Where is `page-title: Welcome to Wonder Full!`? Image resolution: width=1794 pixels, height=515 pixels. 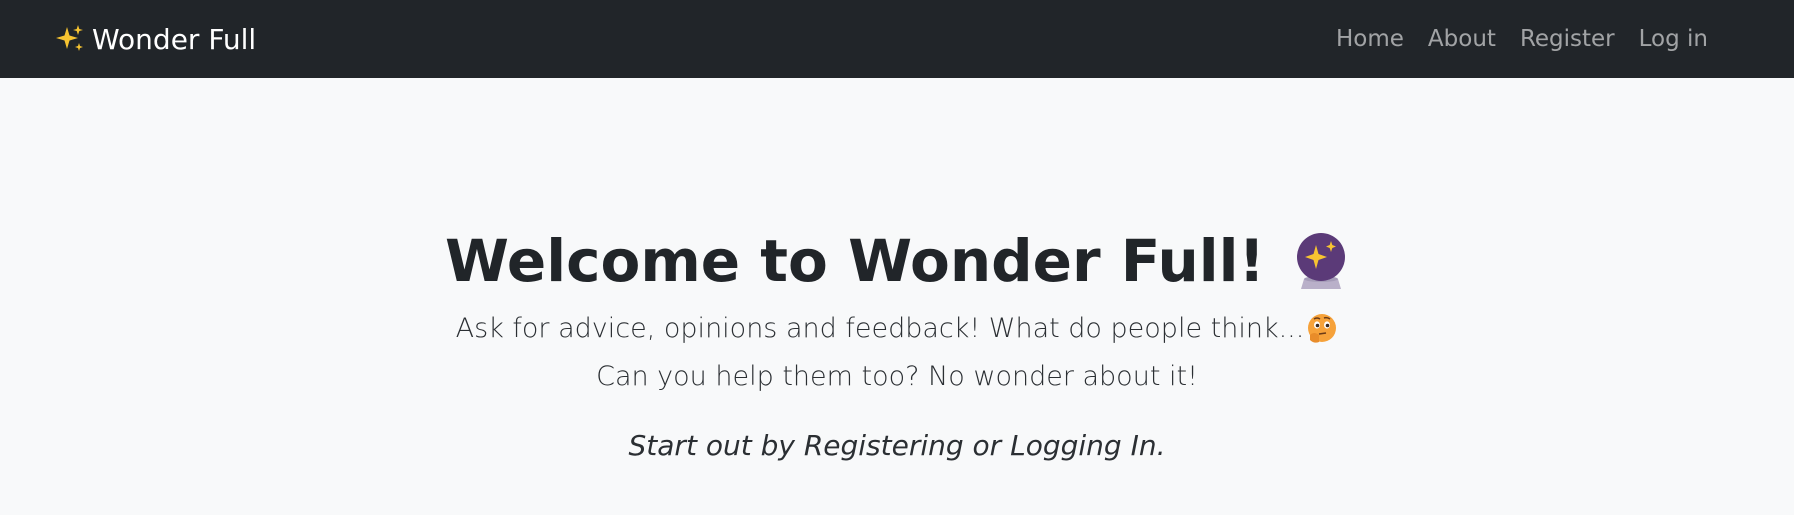 page-title: Welcome to Wonder Full! is located at coordinates (897, 261).